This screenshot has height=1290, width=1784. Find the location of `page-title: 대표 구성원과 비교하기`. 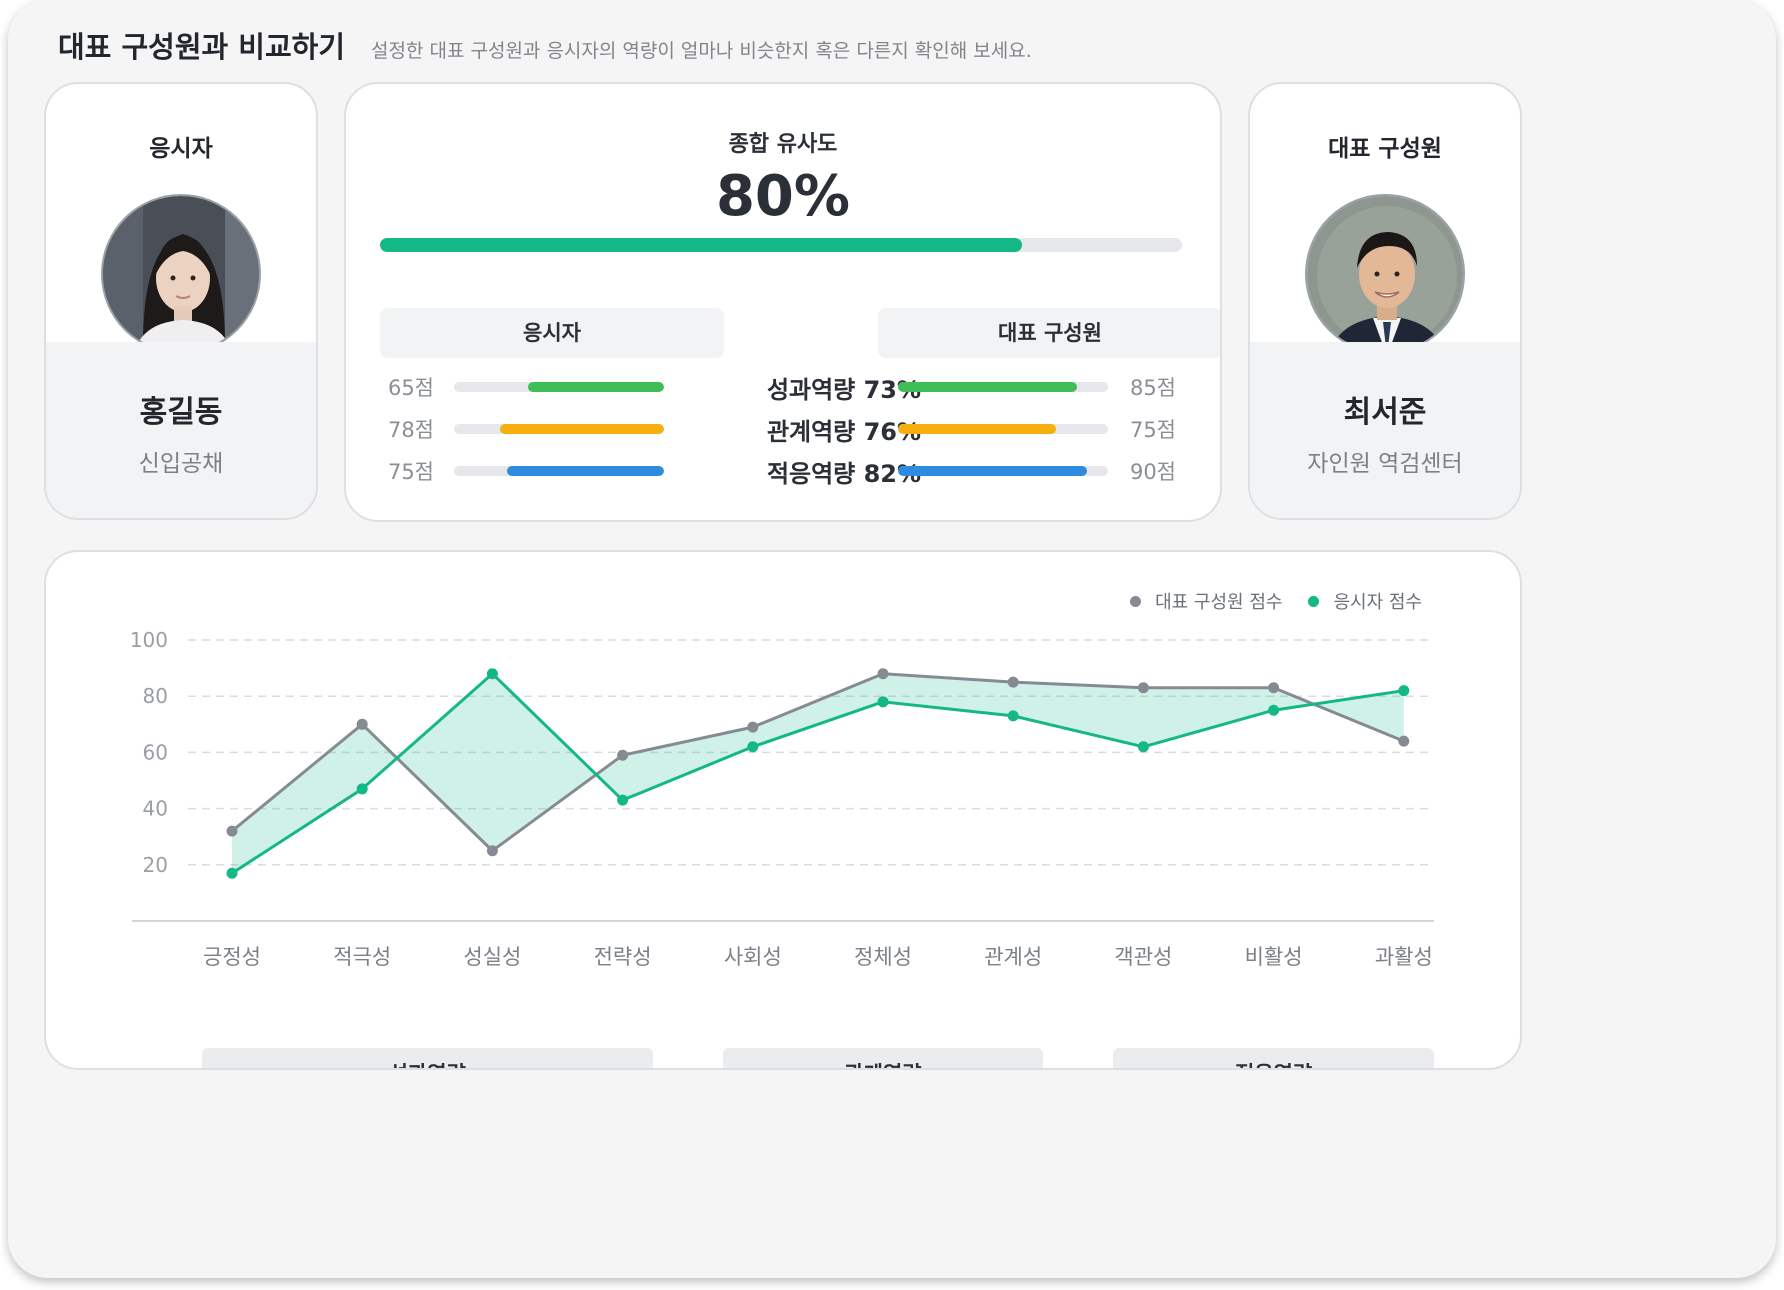

page-title: 대표 구성원과 비교하기 is located at coordinates (201, 47).